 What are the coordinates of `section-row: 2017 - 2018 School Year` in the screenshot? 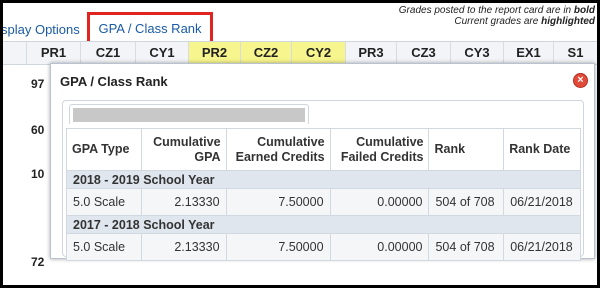 It's located at (323, 224).